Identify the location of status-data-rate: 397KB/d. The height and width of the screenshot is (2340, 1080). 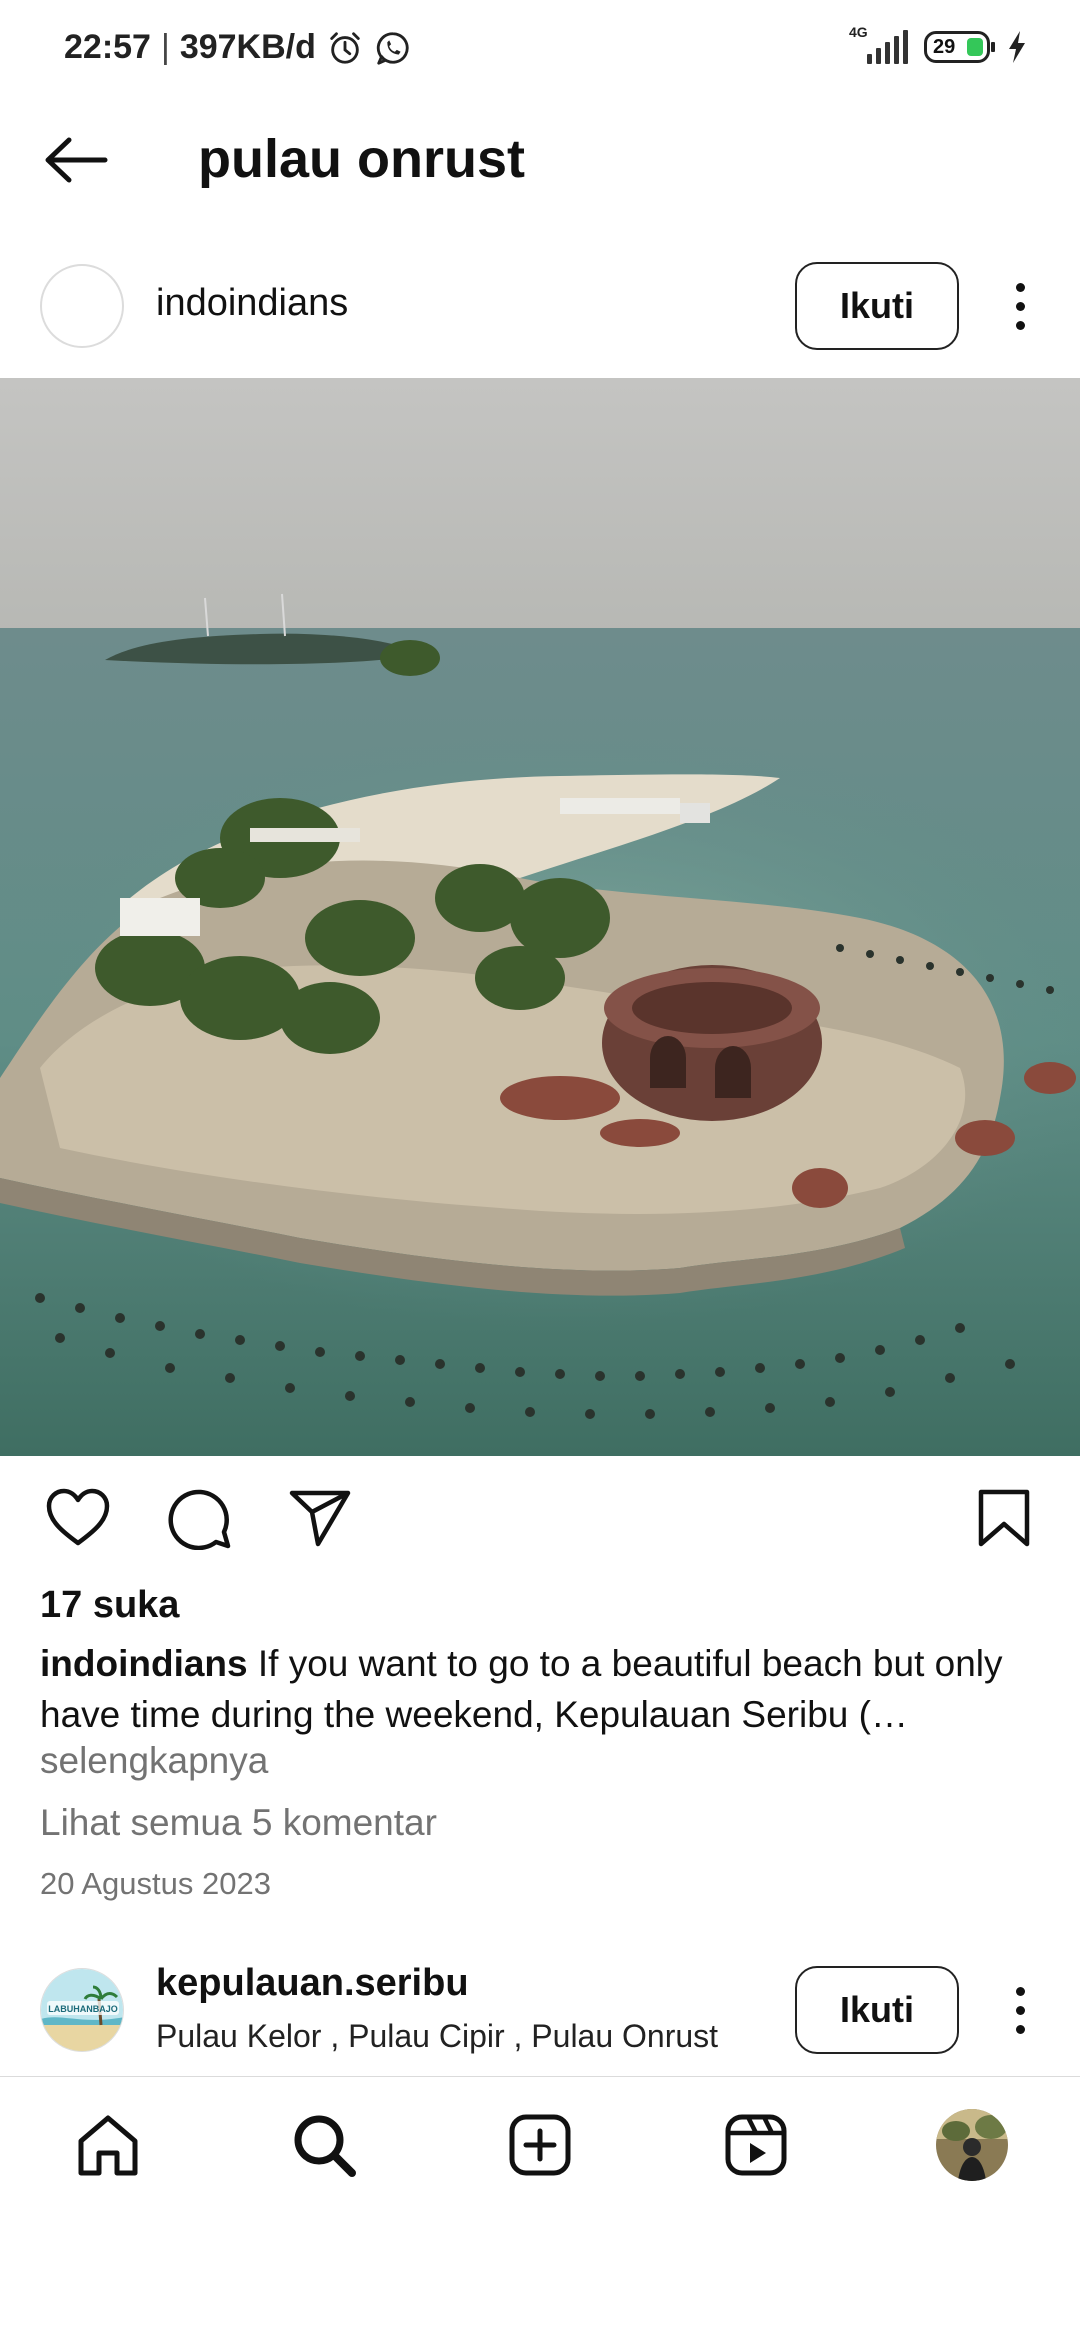
(247, 47).